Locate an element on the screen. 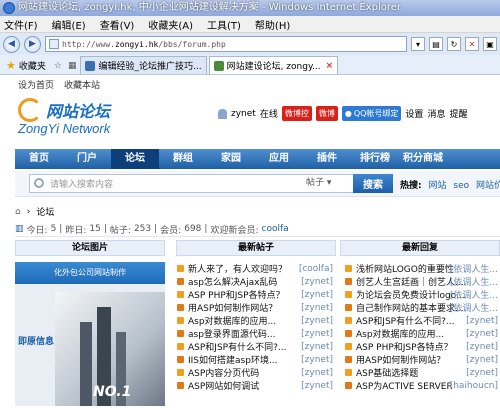 This screenshot has width=500, height=408. list-item: 新人来了，有人欢迎吗？ [coolfa] is located at coordinates (256, 268).